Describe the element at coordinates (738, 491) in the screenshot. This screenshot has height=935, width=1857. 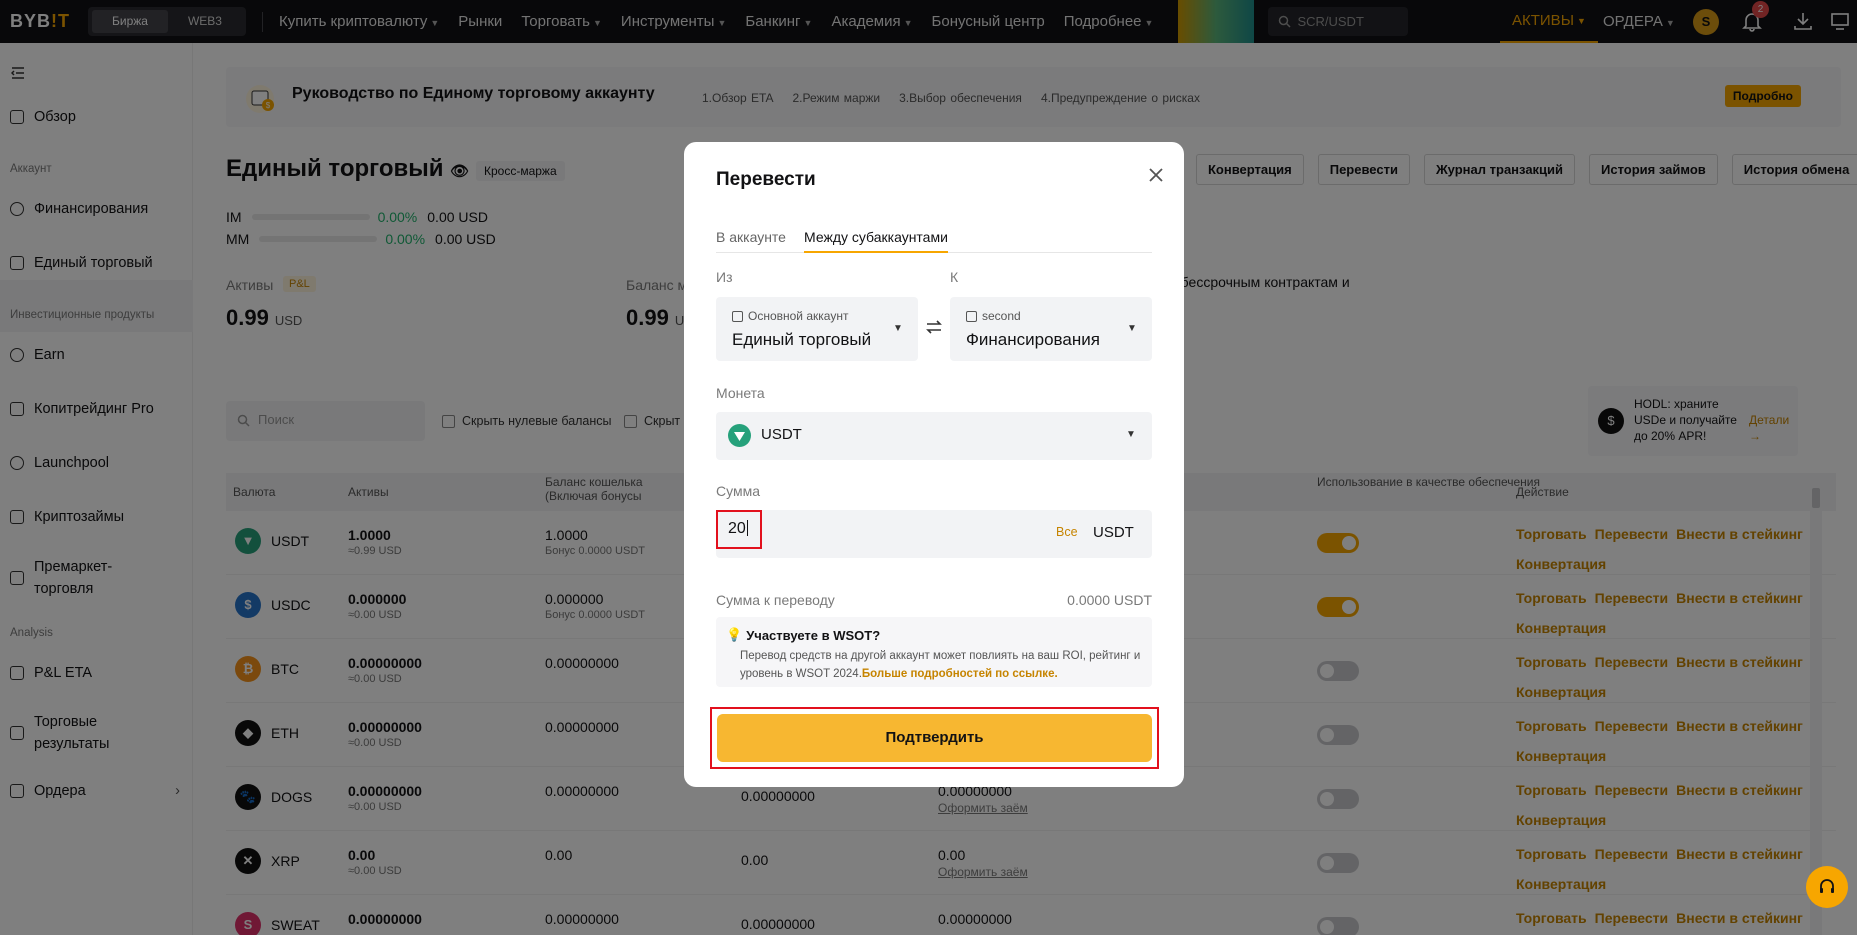
I see `amount-label: Сумма` at that location.